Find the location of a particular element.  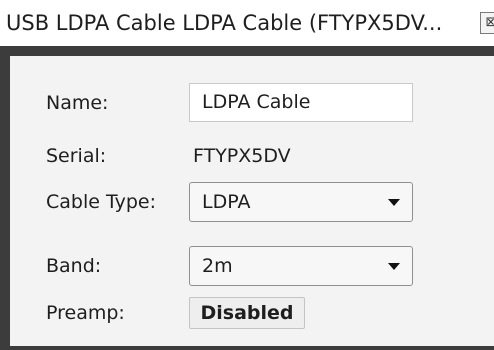

name-field: LDPA Cable is located at coordinates (301, 102).